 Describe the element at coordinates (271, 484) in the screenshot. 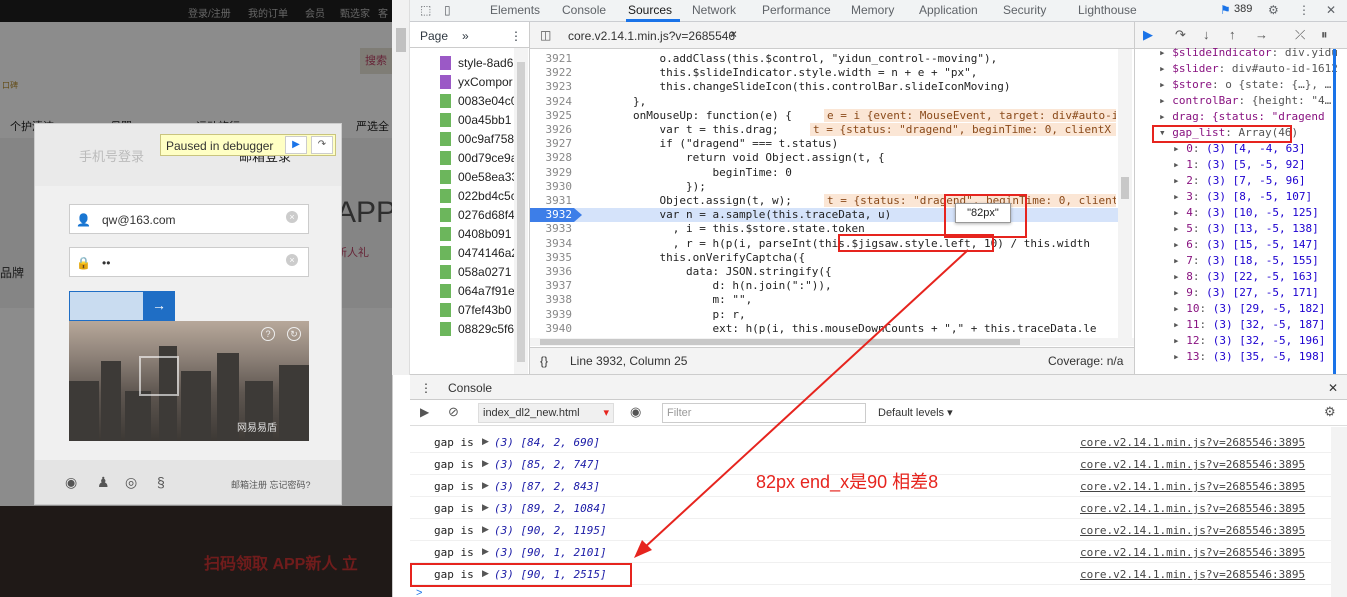

I see `footer-links: 邮箱注册 忘记密码?` at that location.